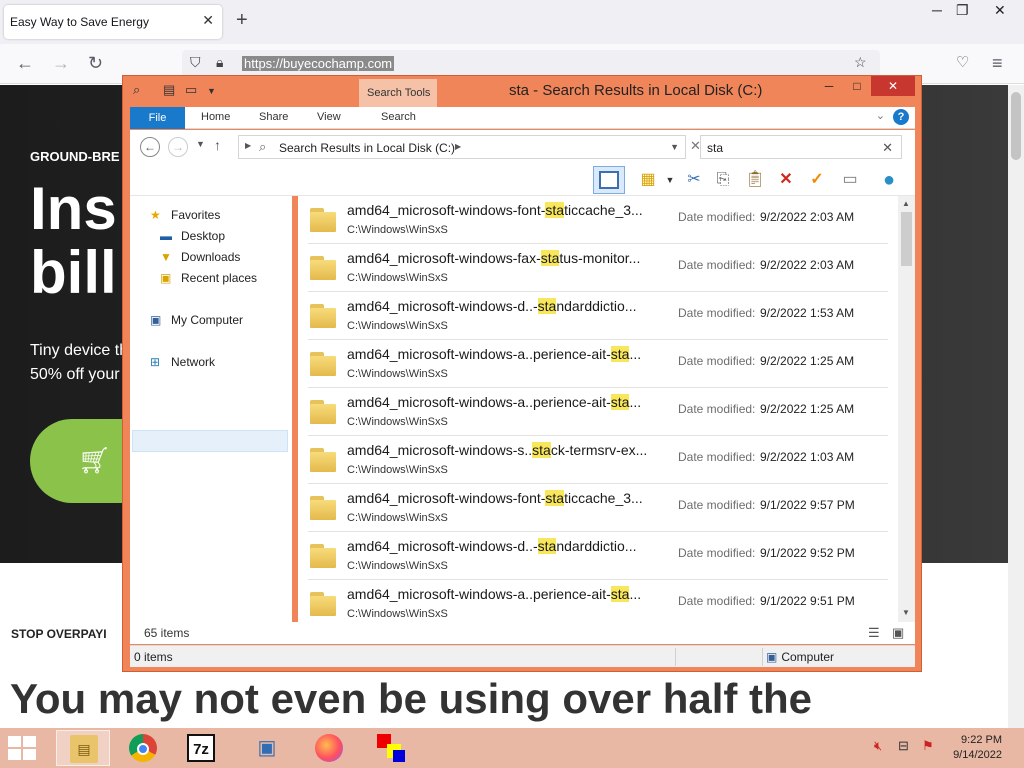  Describe the element at coordinates (1000, 10) in the screenshot. I see `browser-close-button: ✕` at that location.